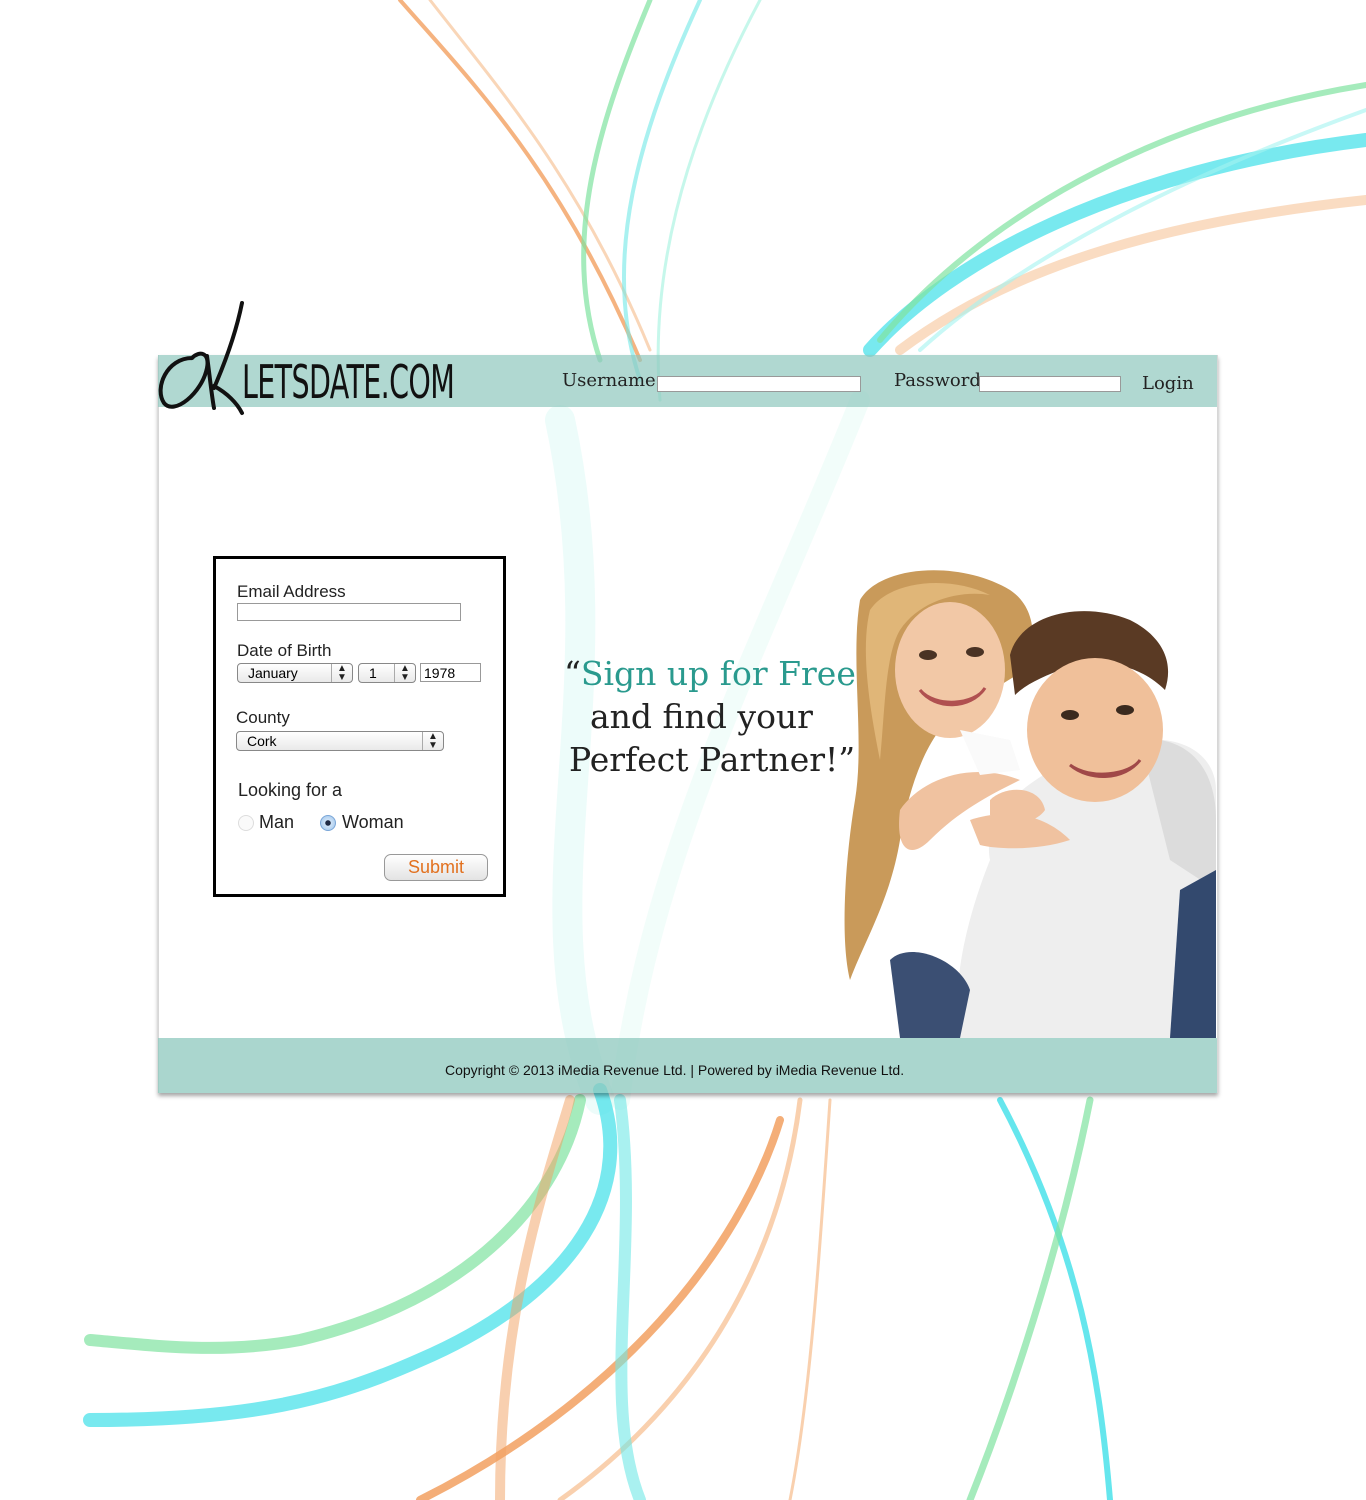 Image resolution: width=1366 pixels, height=1500 pixels. I want to click on tagline-line1: “Sign up for Free, so click(710, 673).